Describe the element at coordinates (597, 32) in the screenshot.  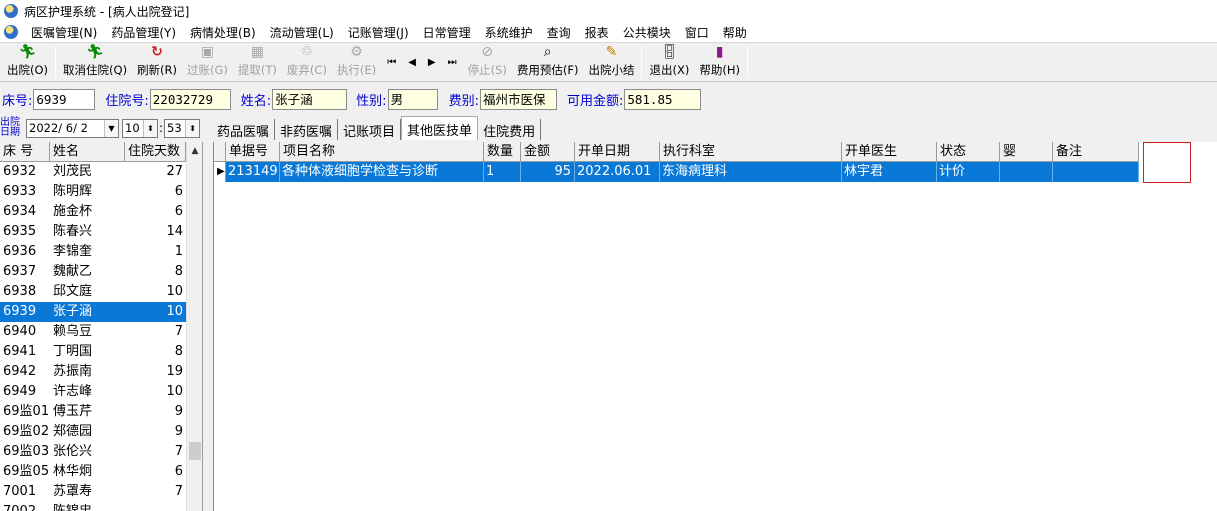
I see `menu-reports: 报表` at that location.